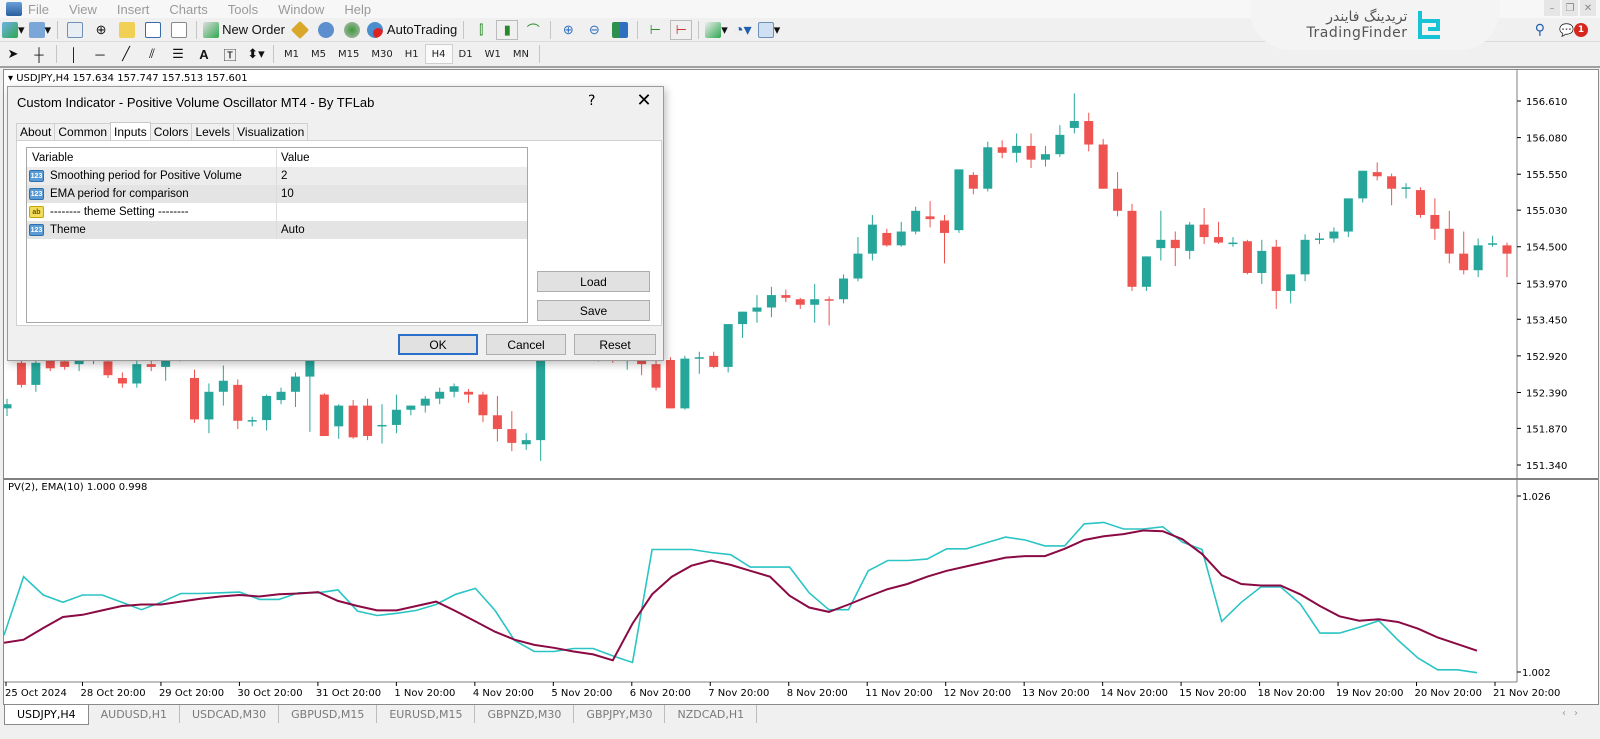 Image resolution: width=1600 pixels, height=739 pixels. I want to click on equidistant-channel-icon: ⫽, so click(152, 54).